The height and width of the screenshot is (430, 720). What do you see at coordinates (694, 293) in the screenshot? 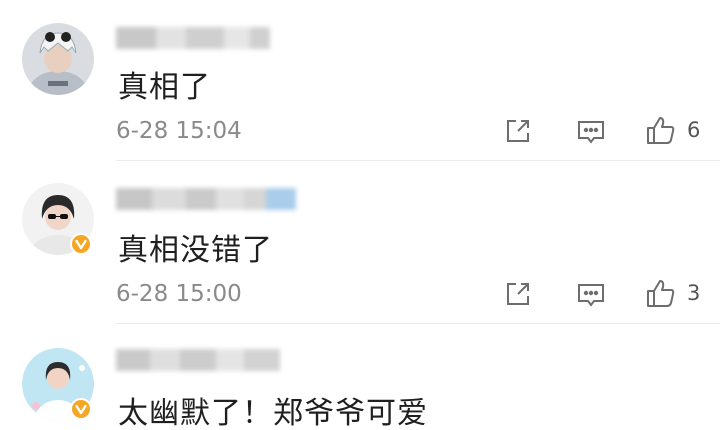
I see `like-count: 3` at bounding box center [694, 293].